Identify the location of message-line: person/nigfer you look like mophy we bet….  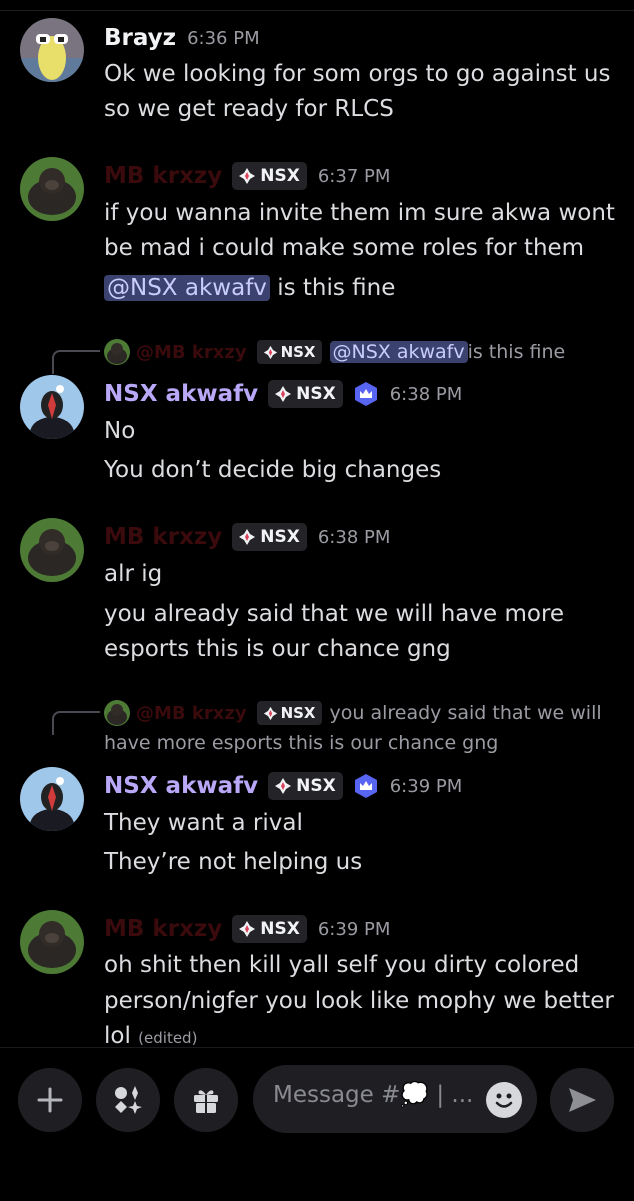
(359, 1001).